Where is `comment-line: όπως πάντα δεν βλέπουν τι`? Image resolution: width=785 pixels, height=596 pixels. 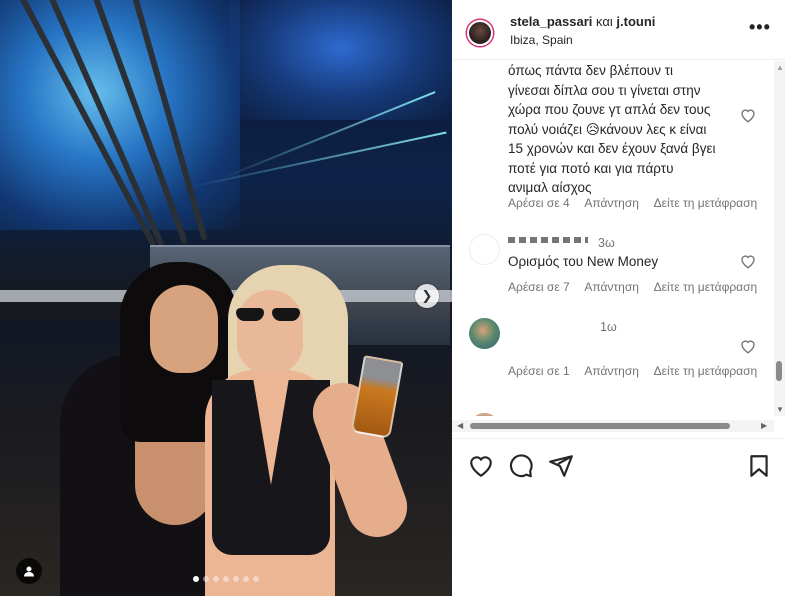
comment-line: όπως πάντα δεν βλέπουν τι is located at coordinates (591, 70).